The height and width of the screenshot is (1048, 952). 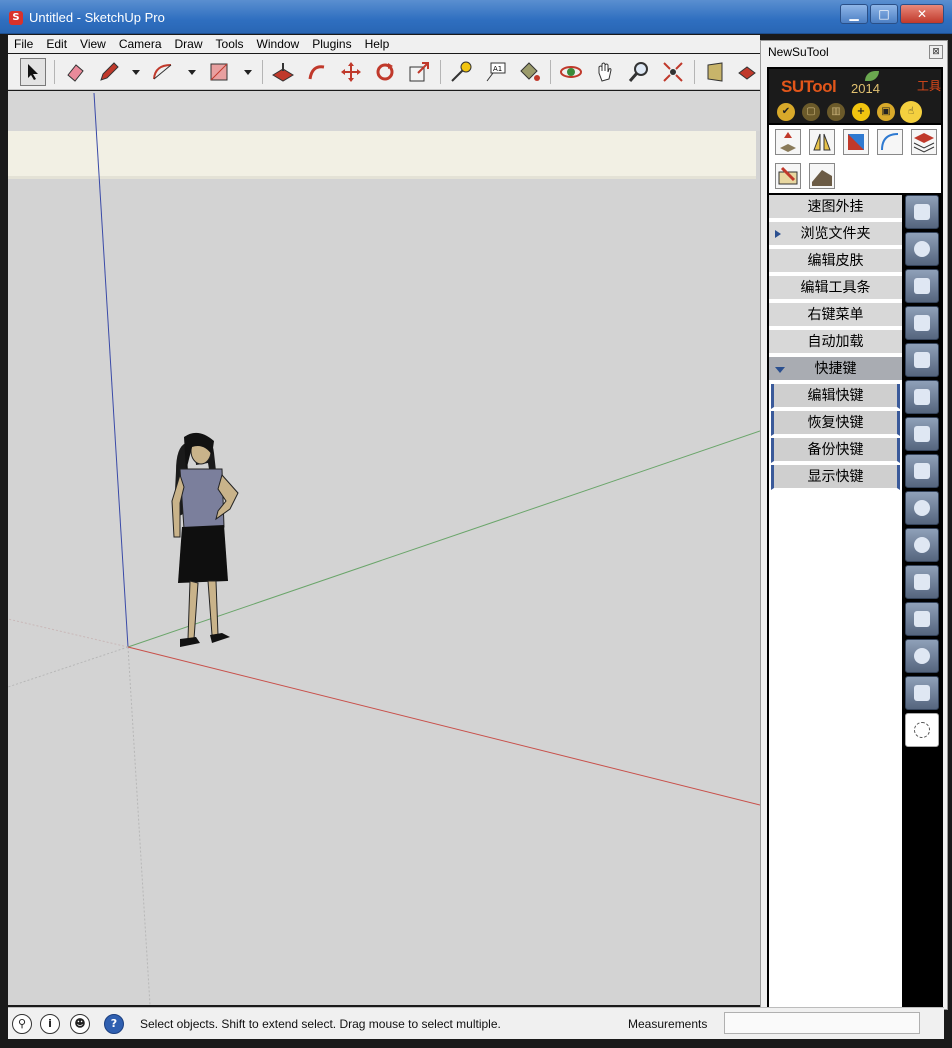 I want to click on select-arrow-icon, so click(x=33, y=72).